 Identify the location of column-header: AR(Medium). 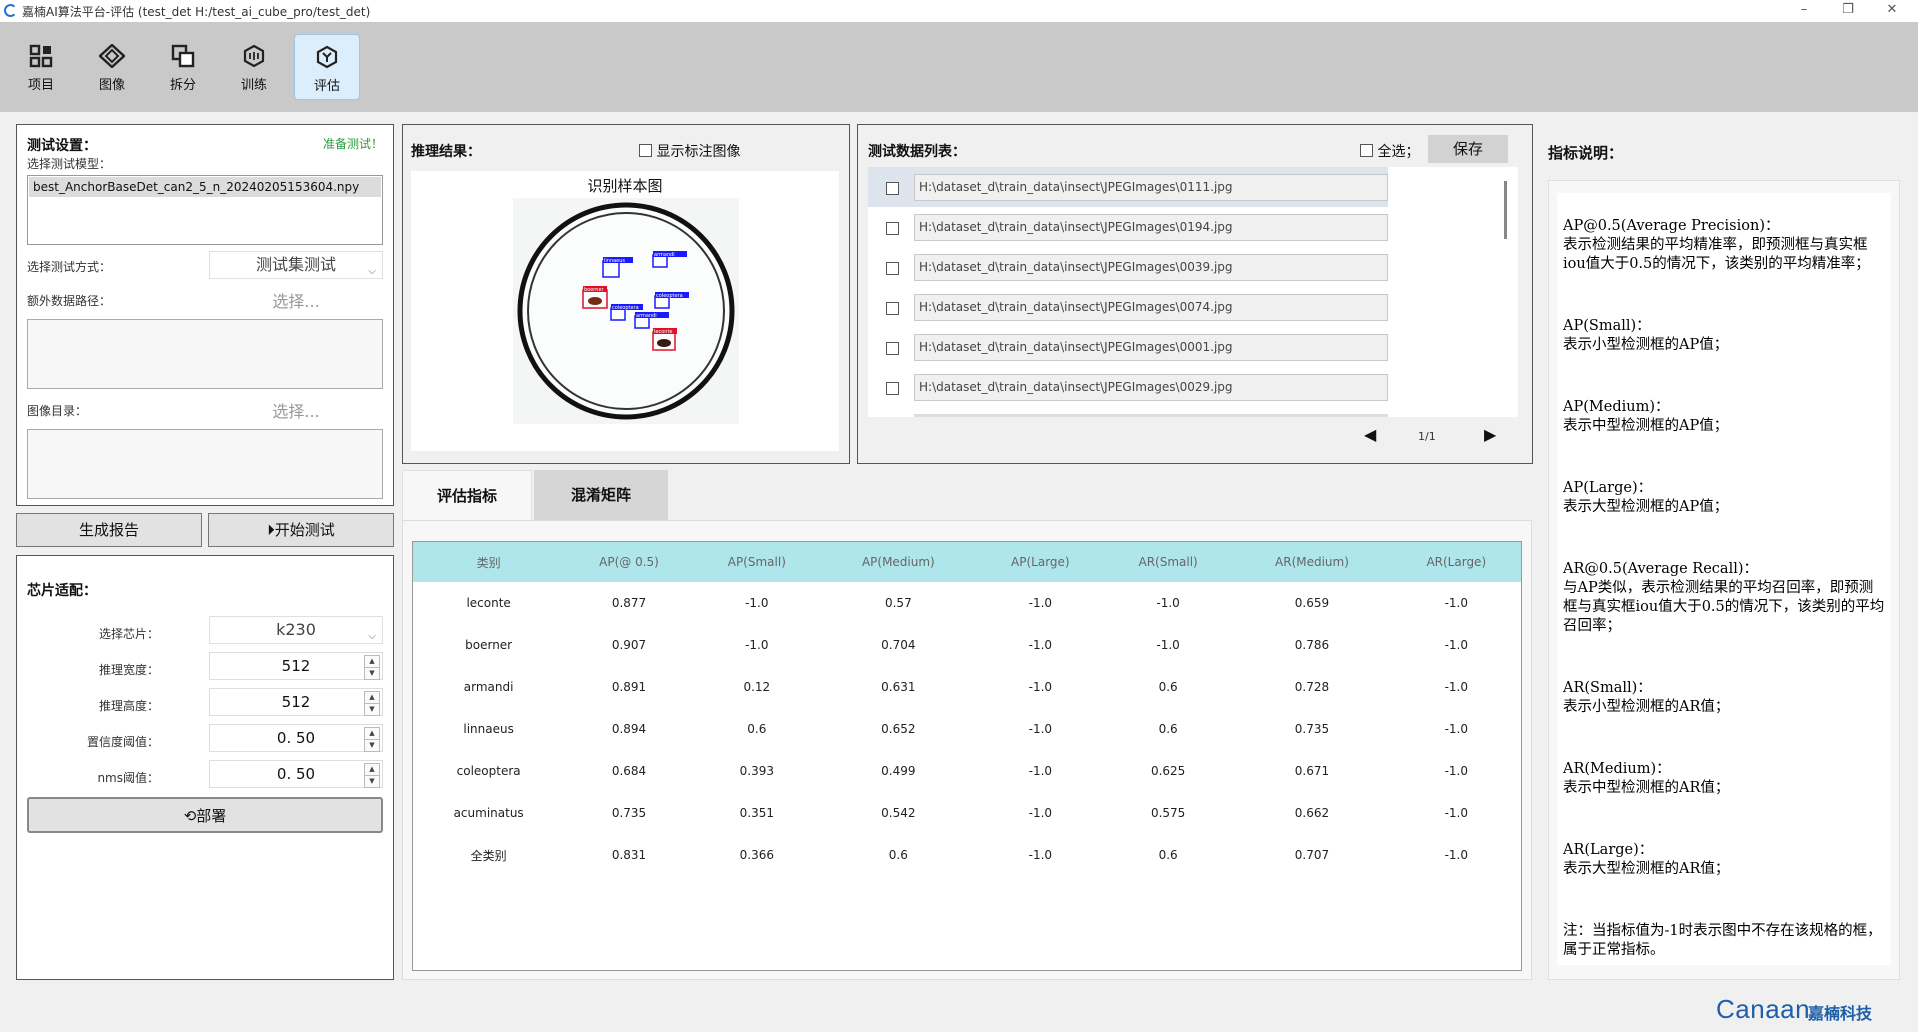
(1312, 562).